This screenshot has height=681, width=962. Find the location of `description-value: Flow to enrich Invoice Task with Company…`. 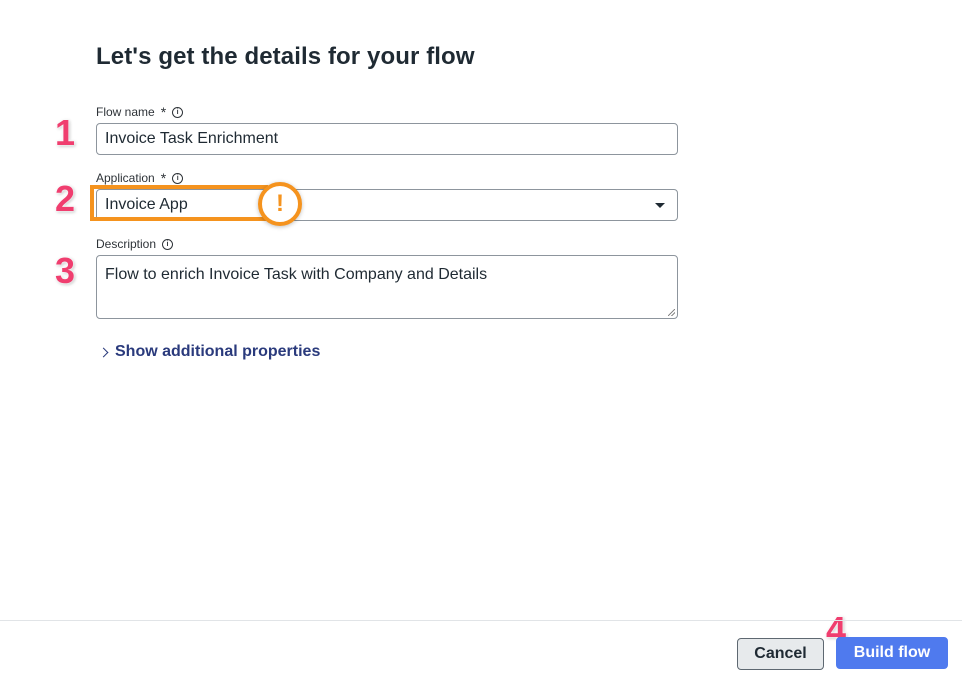

description-value: Flow to enrich Invoice Task with Company… is located at coordinates (296, 274).